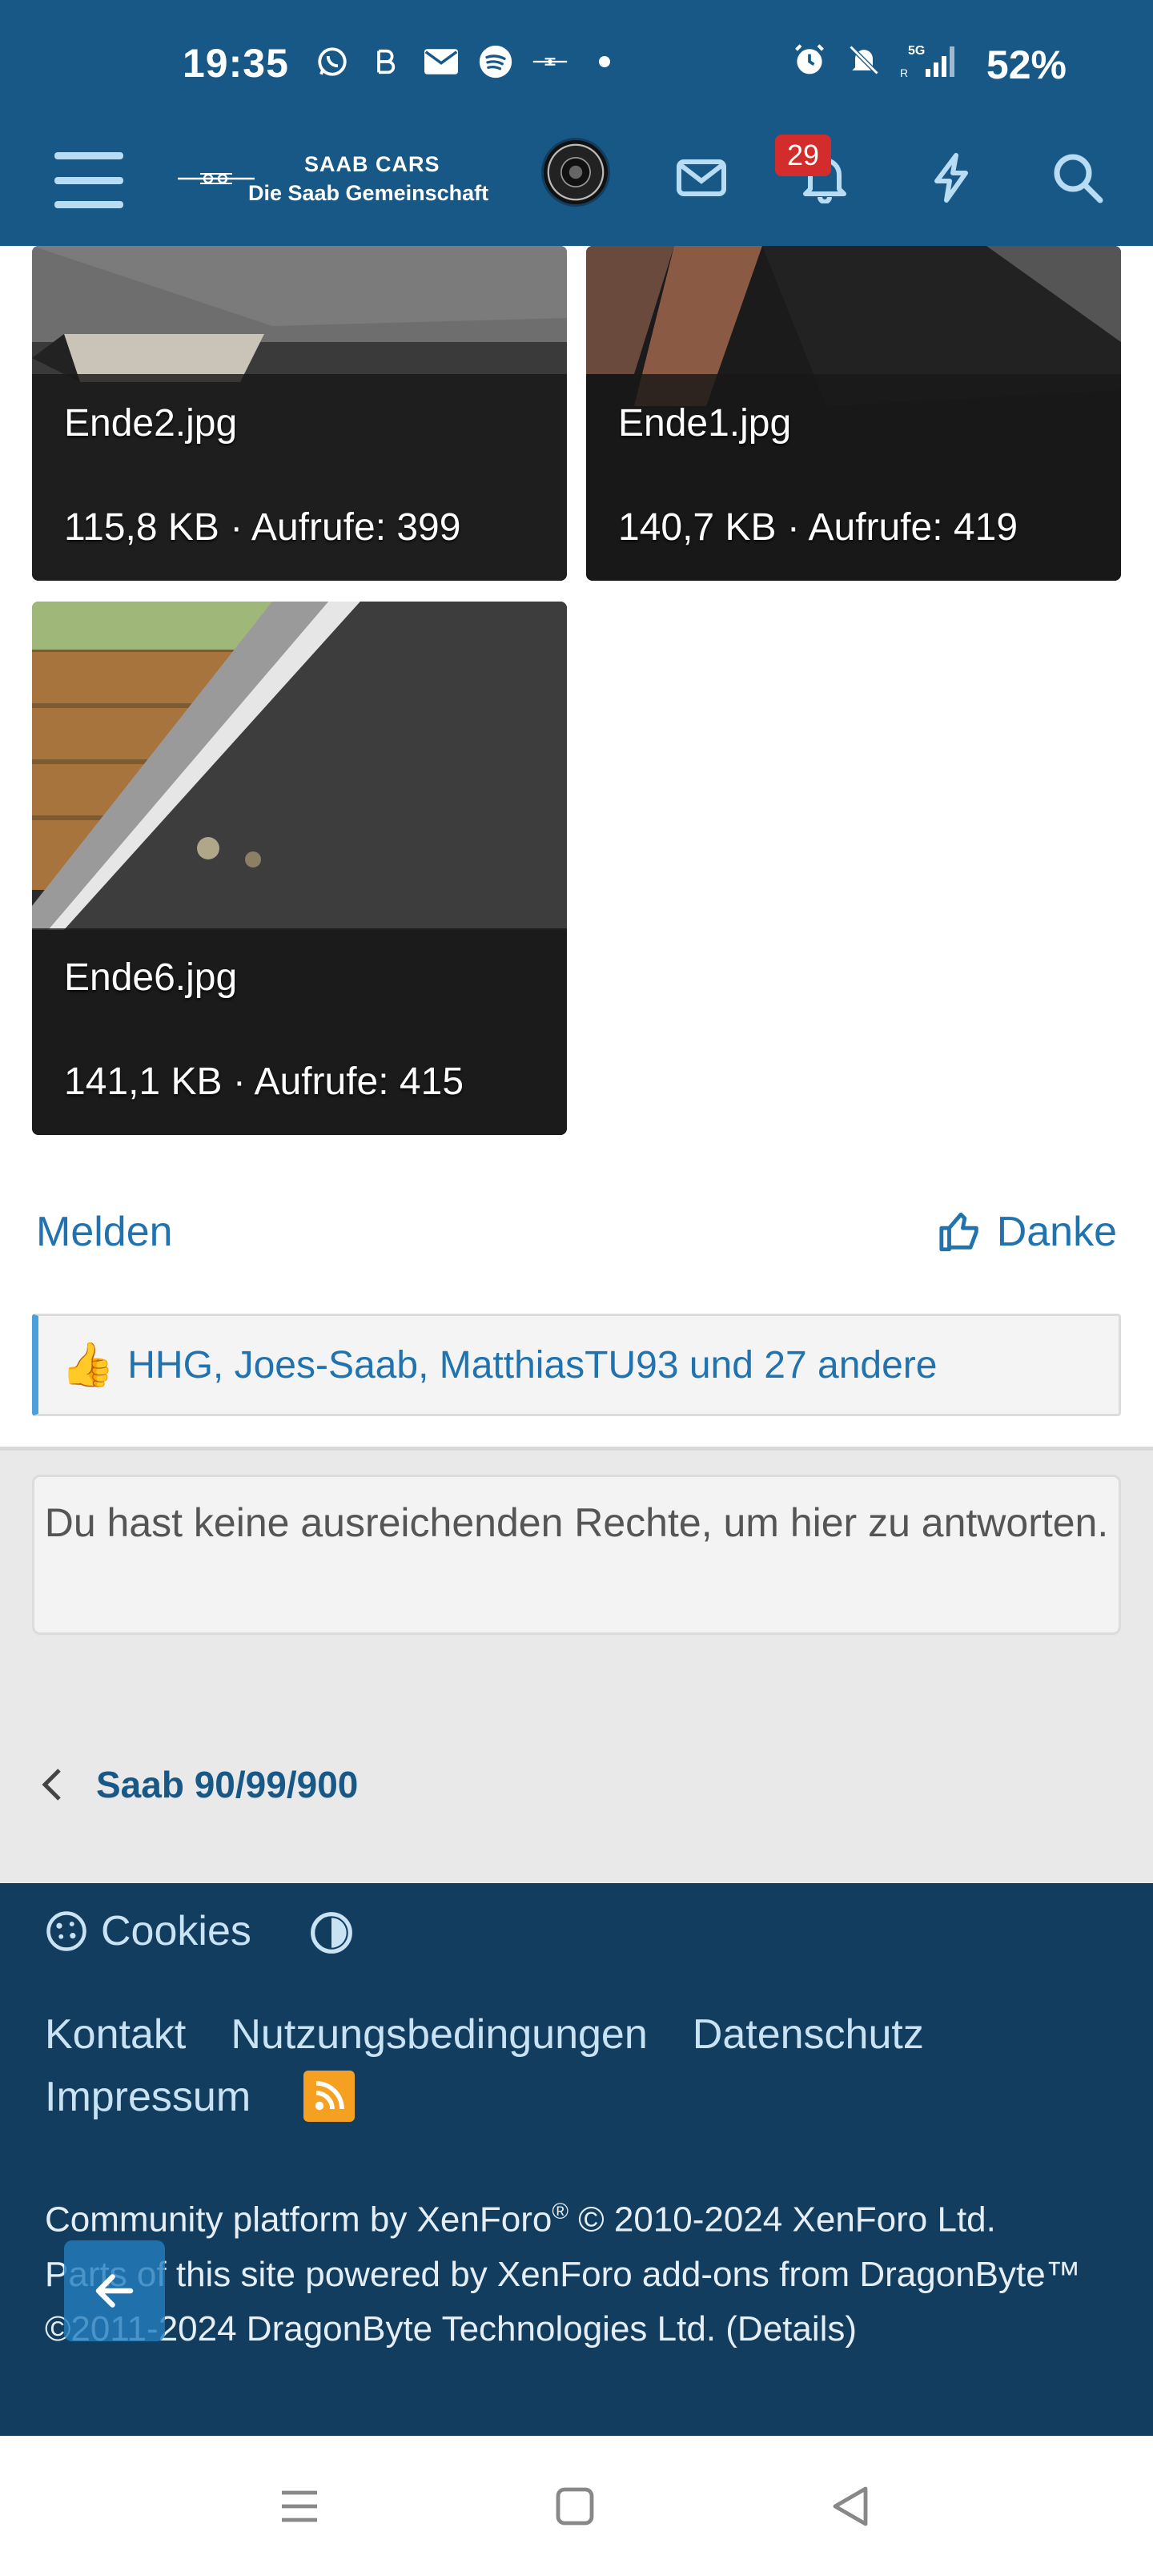 The width and height of the screenshot is (1153, 2576). Describe the element at coordinates (151, 978) in the screenshot. I see `attachment-filename: Ende6.jpg` at that location.